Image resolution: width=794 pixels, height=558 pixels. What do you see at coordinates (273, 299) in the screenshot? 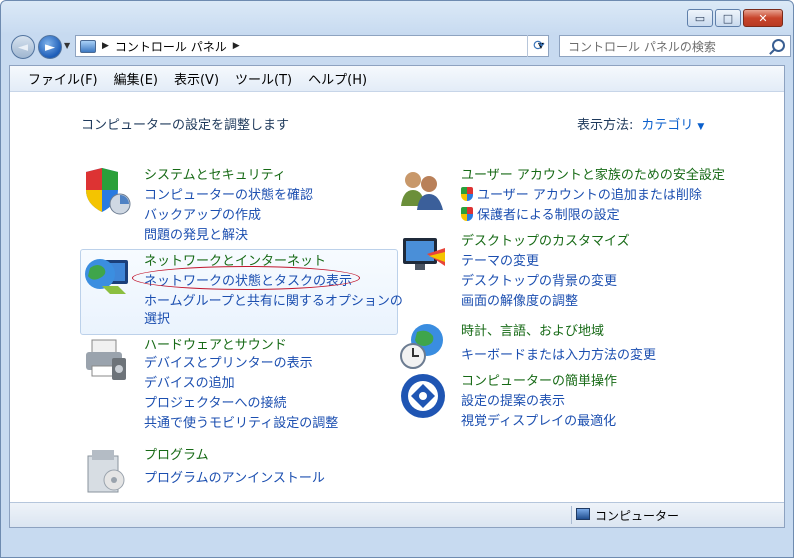
I see `link: ホームグループと共有に関するオプションの` at bounding box center [273, 299].